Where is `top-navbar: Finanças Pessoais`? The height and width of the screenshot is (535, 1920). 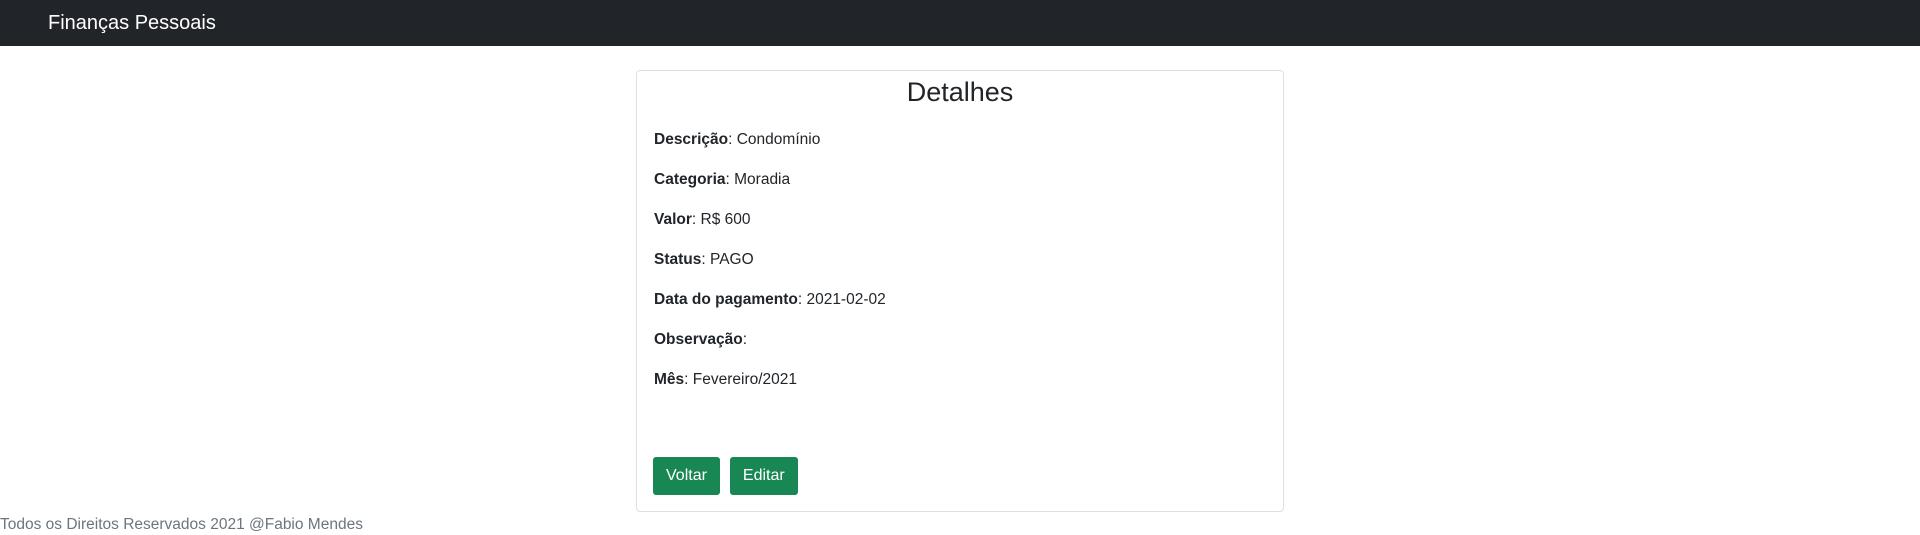
top-navbar: Finanças Pessoais is located at coordinates (960, 23).